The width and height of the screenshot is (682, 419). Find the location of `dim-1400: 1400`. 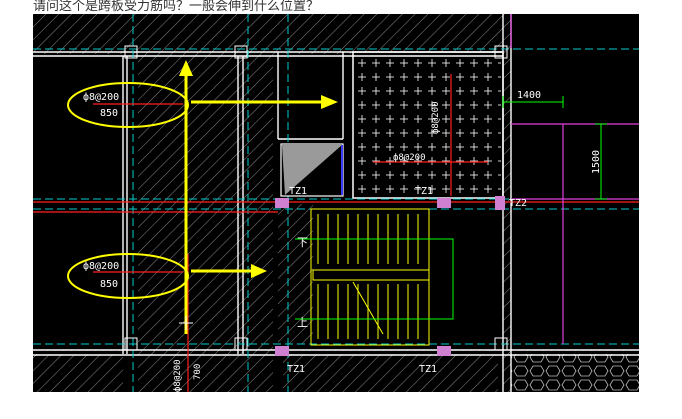

dim-1400: 1400 is located at coordinates (529, 95).